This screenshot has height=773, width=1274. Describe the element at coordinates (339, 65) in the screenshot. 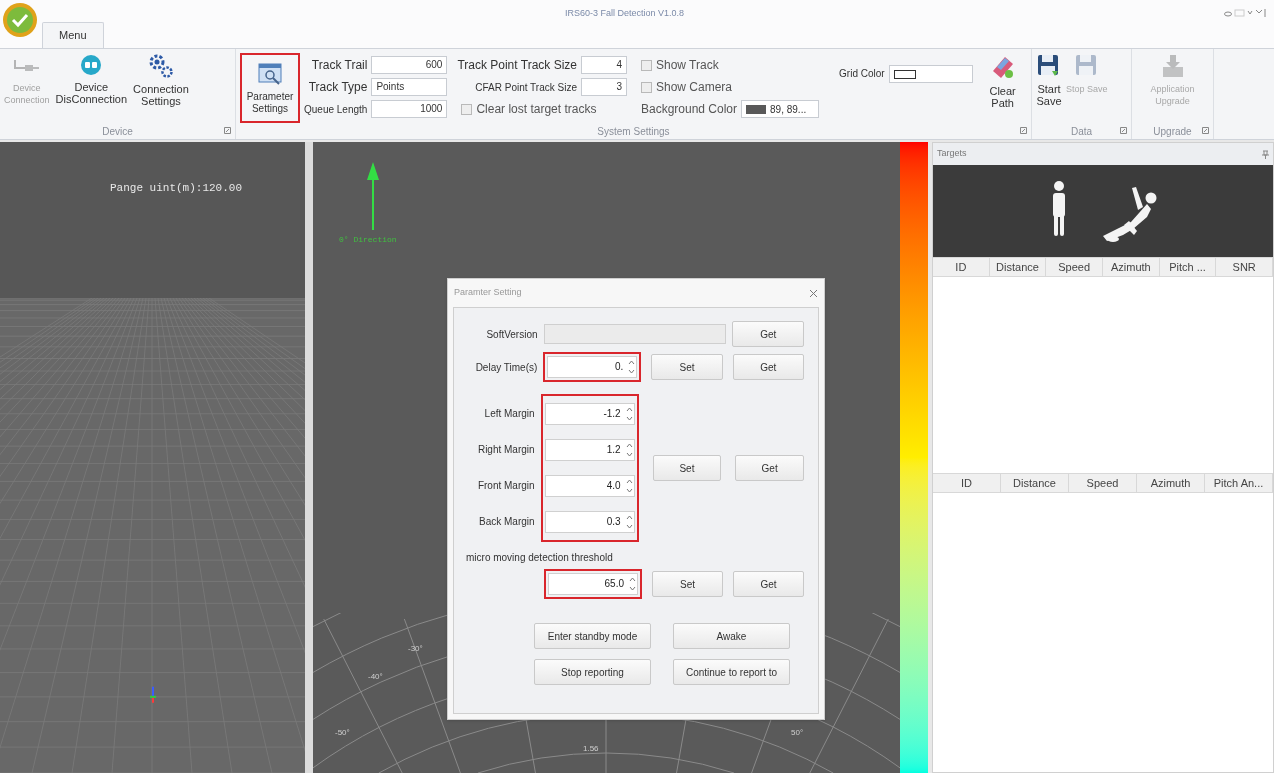

I see `field-label: Track Trail` at that location.